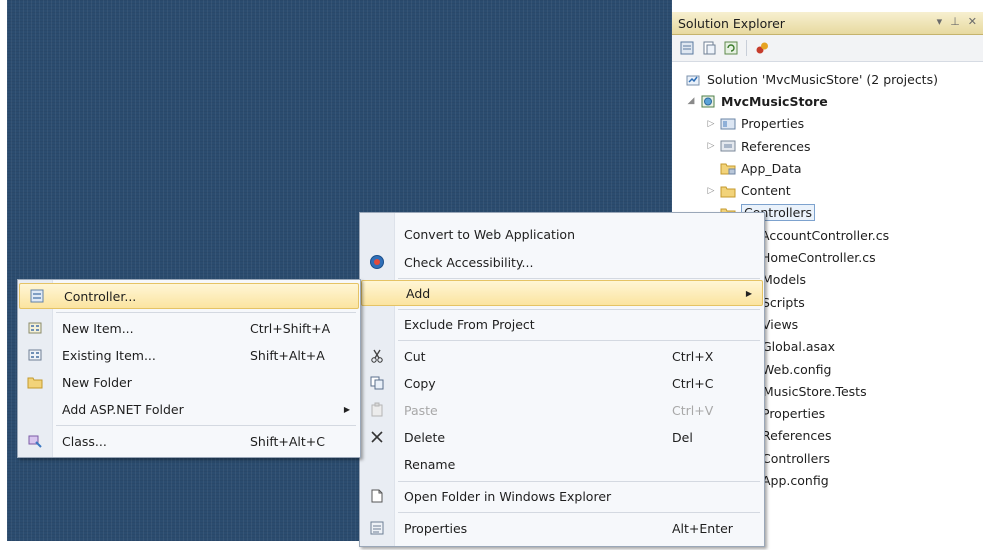  What do you see at coordinates (784, 280) in the screenshot?
I see `tree-item-label: Models` at bounding box center [784, 280].